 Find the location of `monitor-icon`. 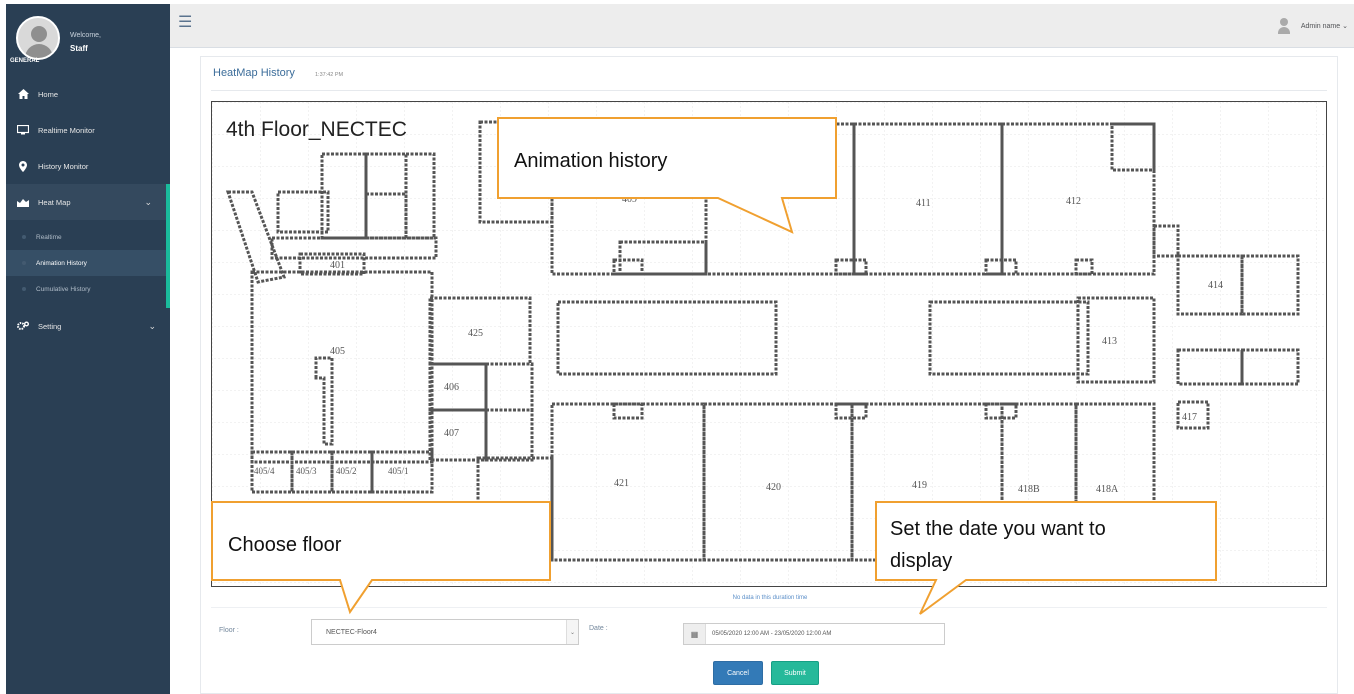

monitor-icon is located at coordinates (23, 130).